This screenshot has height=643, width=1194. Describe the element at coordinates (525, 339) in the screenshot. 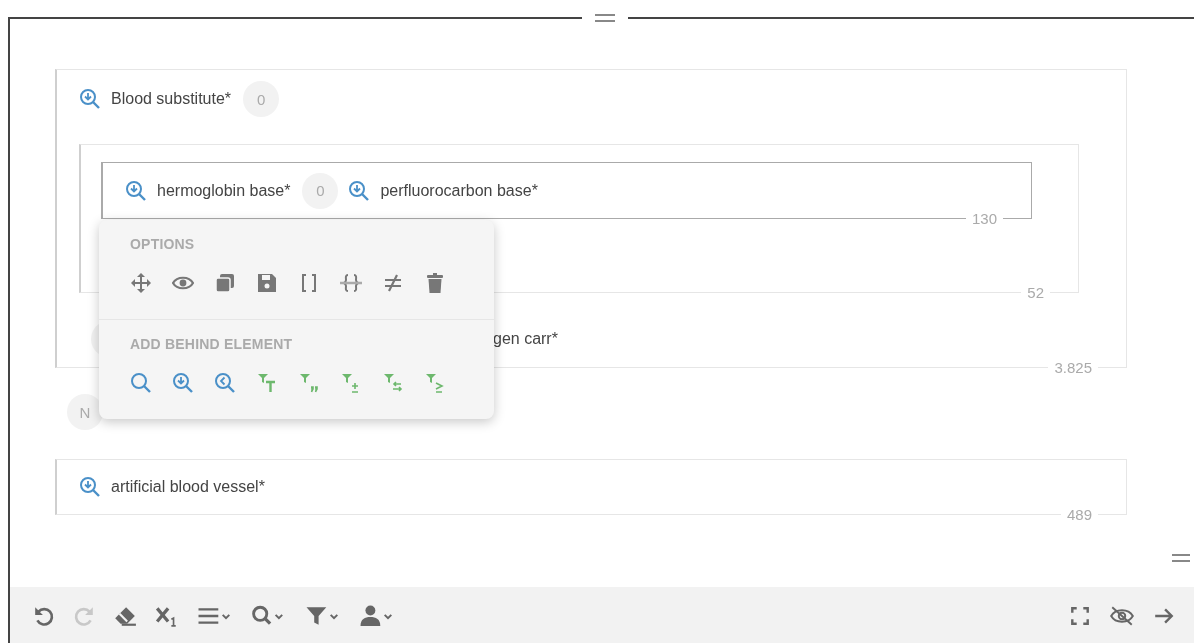

I see `term-label: gen carr*` at that location.